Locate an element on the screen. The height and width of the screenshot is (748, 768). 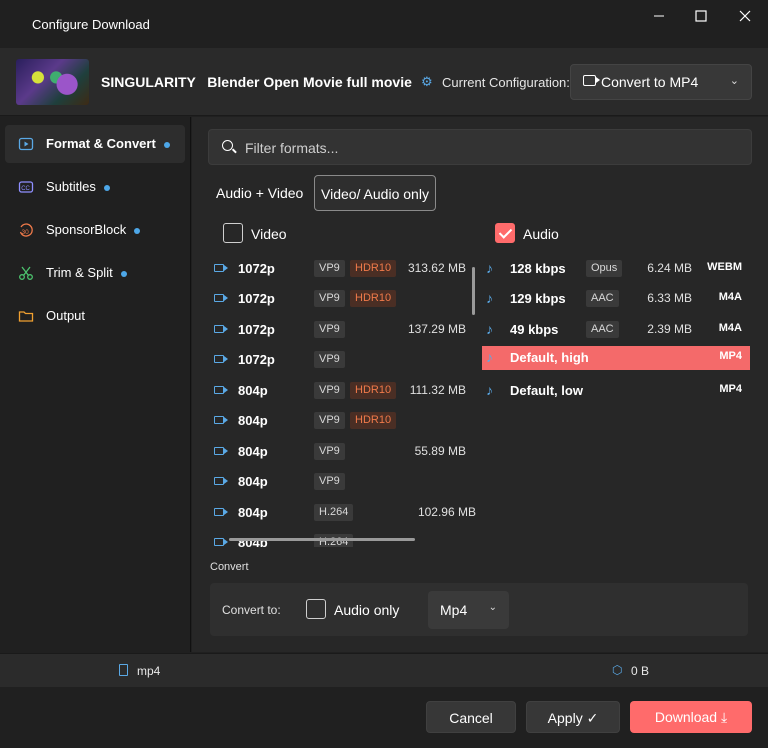
sidebar-item-sponsorblock: 30 SponsorBlock is located at coordinates (95, 230).